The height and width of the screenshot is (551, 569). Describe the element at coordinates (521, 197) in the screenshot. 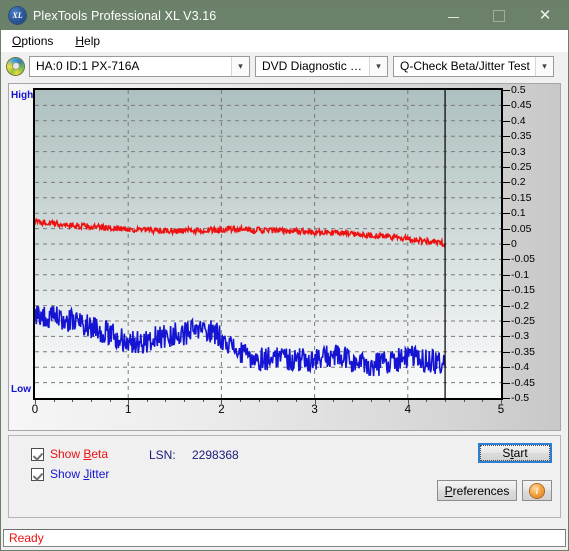

I see `y-tick-label: 0.15` at that location.